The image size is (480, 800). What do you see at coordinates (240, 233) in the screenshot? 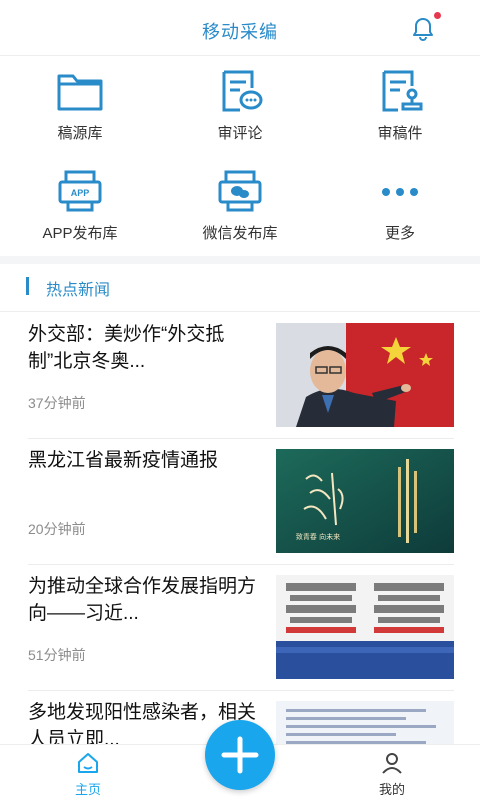
I see `menu-item-label: 微信发布库` at bounding box center [240, 233].